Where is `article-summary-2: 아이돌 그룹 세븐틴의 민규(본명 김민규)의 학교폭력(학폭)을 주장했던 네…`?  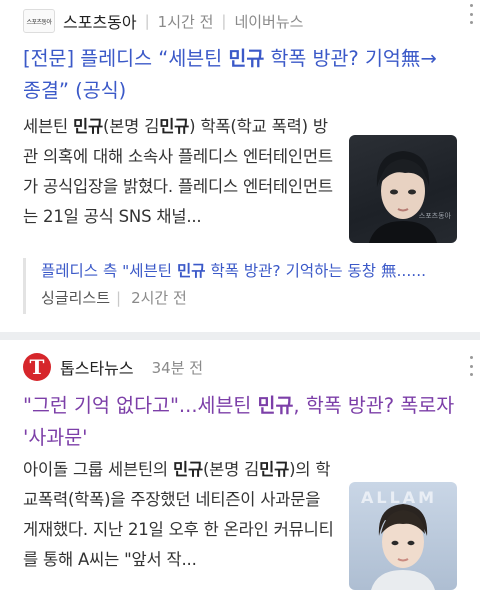
article-summary-2: 아이돌 그룹 세븐틴의 민규(본명 김민규)의 학교폭력(학폭)을 주장했던 네… is located at coordinates (180, 515).